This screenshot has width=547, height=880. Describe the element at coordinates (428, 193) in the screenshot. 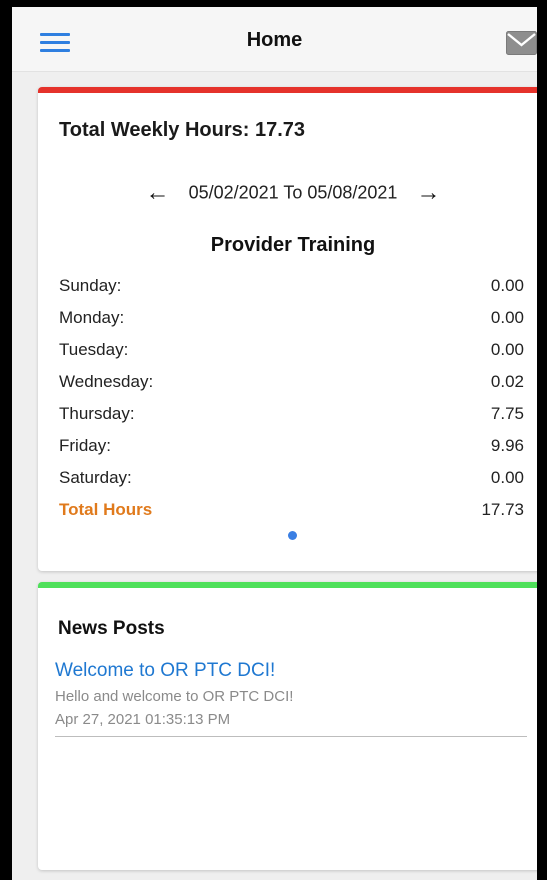

I see `right-arrow-icon: →` at that location.